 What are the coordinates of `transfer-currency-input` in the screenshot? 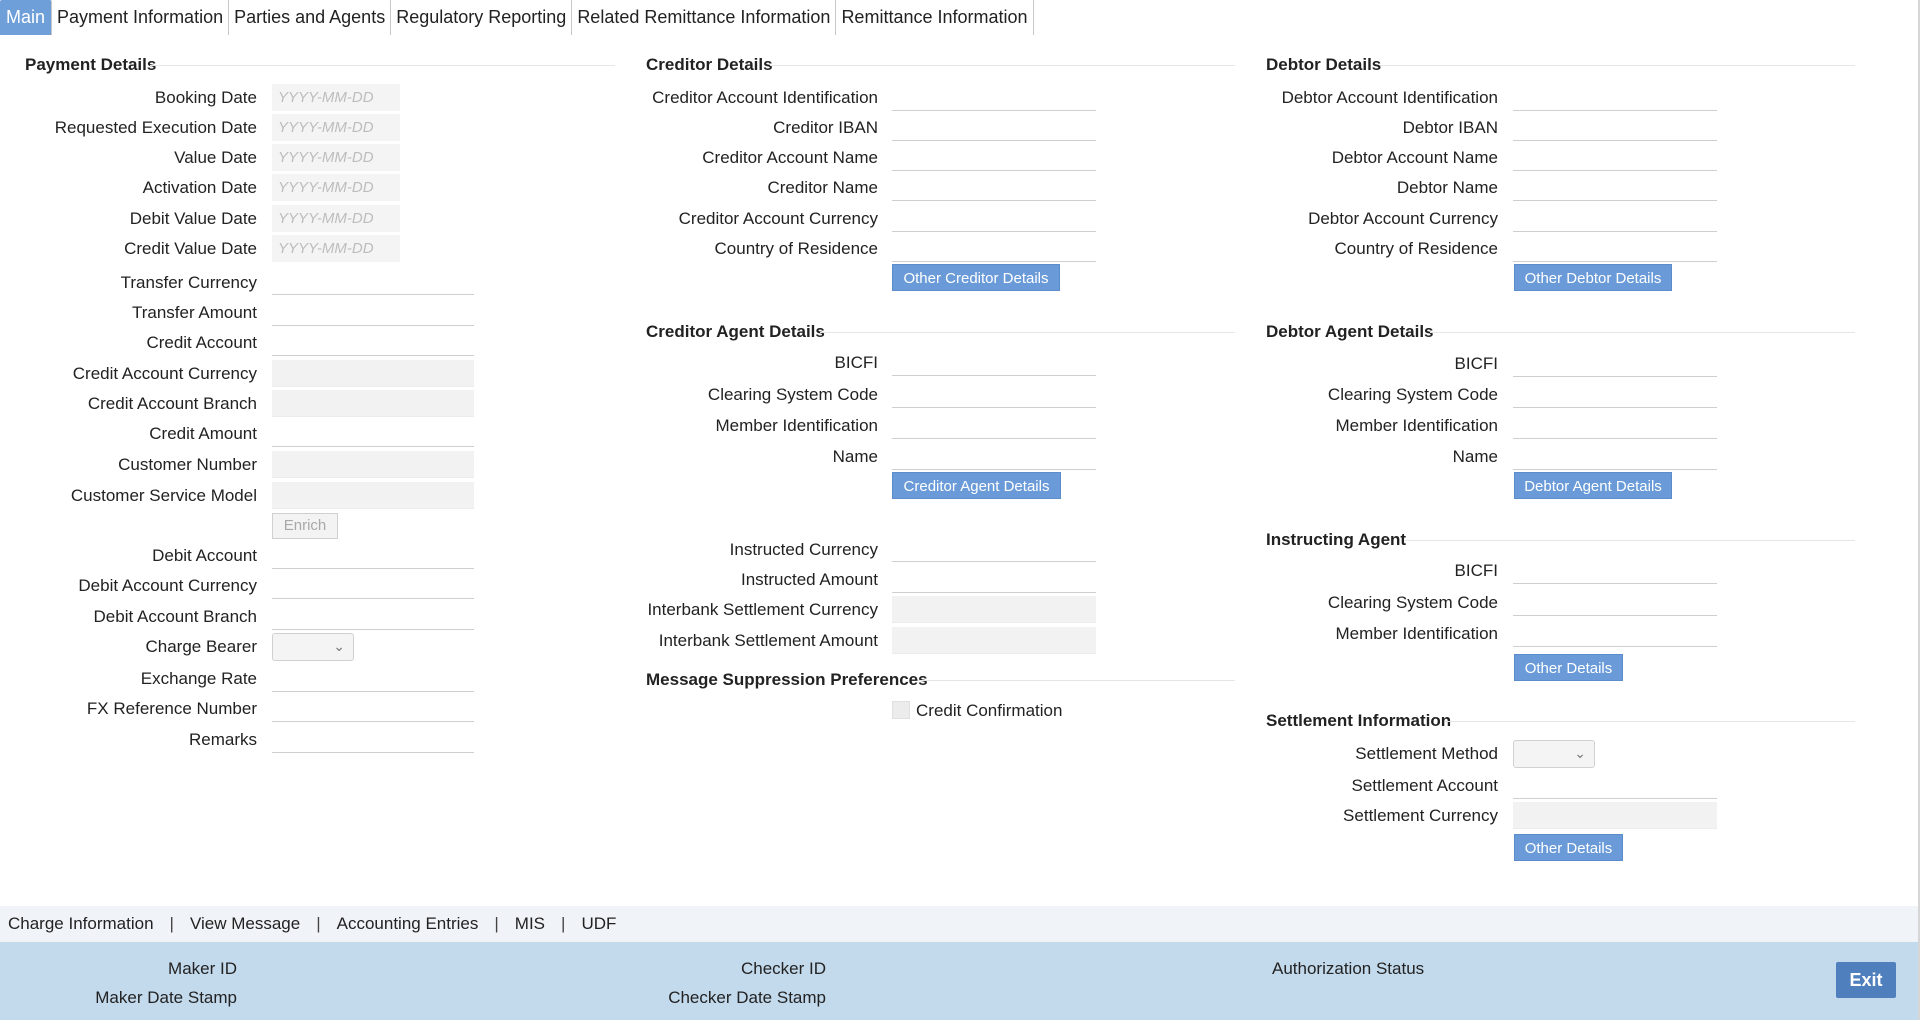 It's located at (373, 281).